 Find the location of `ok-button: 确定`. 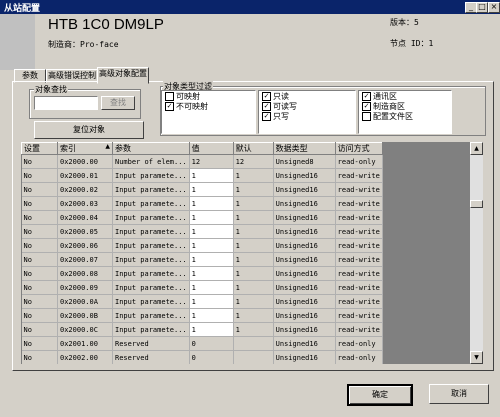

ok-button: 确定 is located at coordinates (380, 395).